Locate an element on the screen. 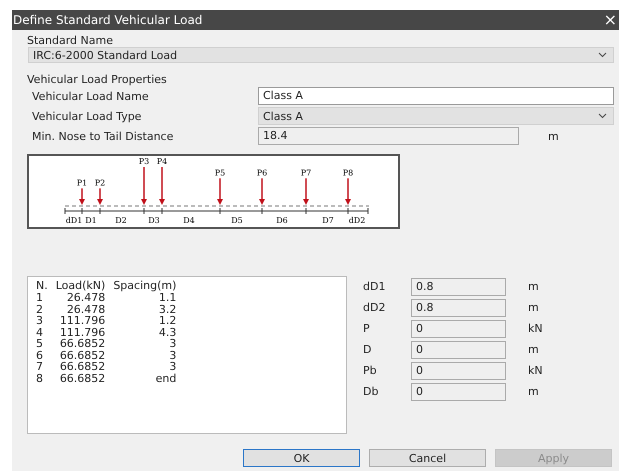 Image resolution: width=619 pixels, height=471 pixels. table-cell-text: end is located at coordinates (166, 378).